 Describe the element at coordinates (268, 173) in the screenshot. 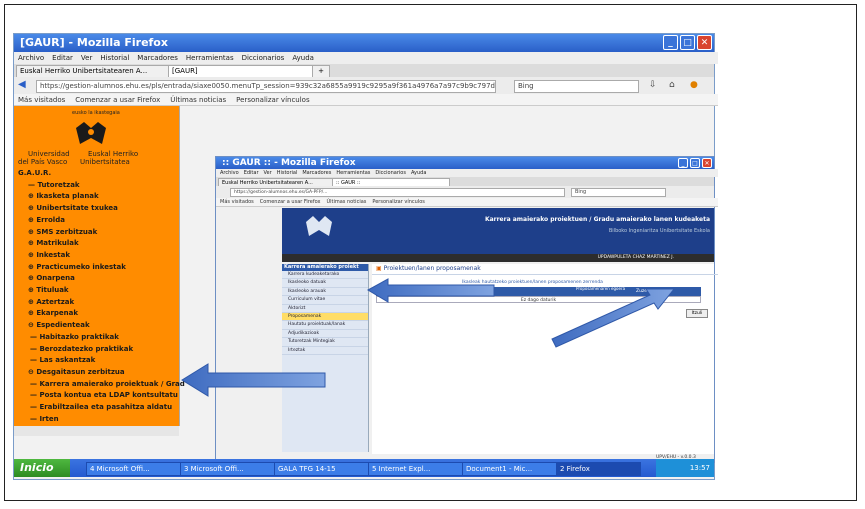

I see `inner-menu-item: Ver` at that location.